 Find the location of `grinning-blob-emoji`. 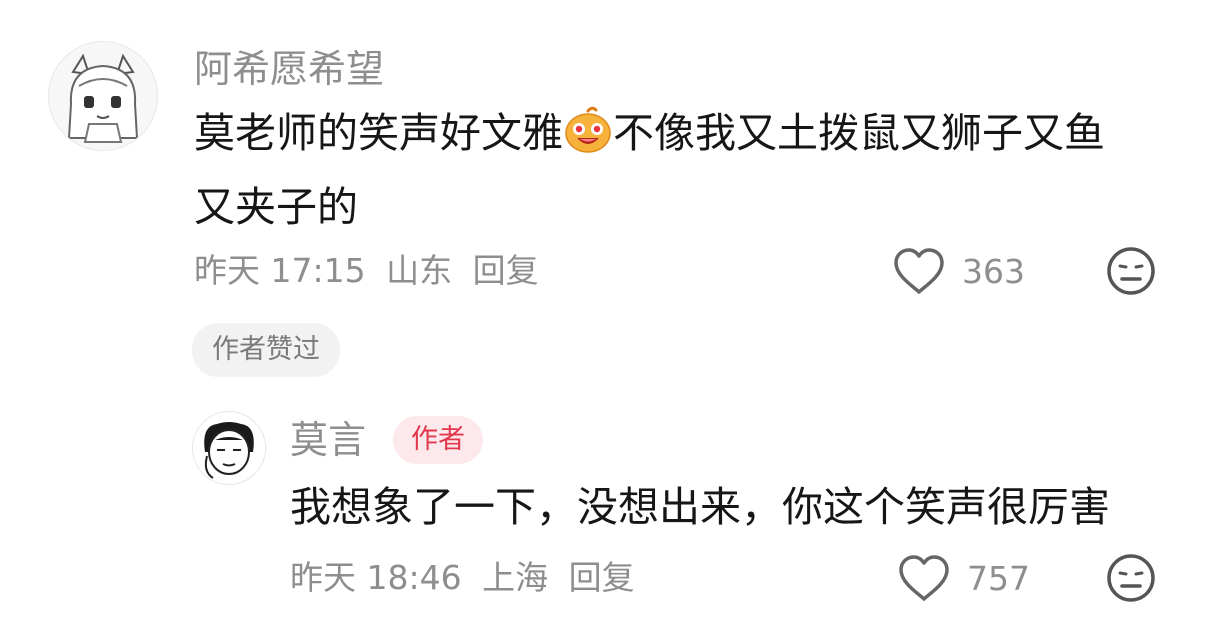

grinning-blob-emoji is located at coordinates (588, 130).